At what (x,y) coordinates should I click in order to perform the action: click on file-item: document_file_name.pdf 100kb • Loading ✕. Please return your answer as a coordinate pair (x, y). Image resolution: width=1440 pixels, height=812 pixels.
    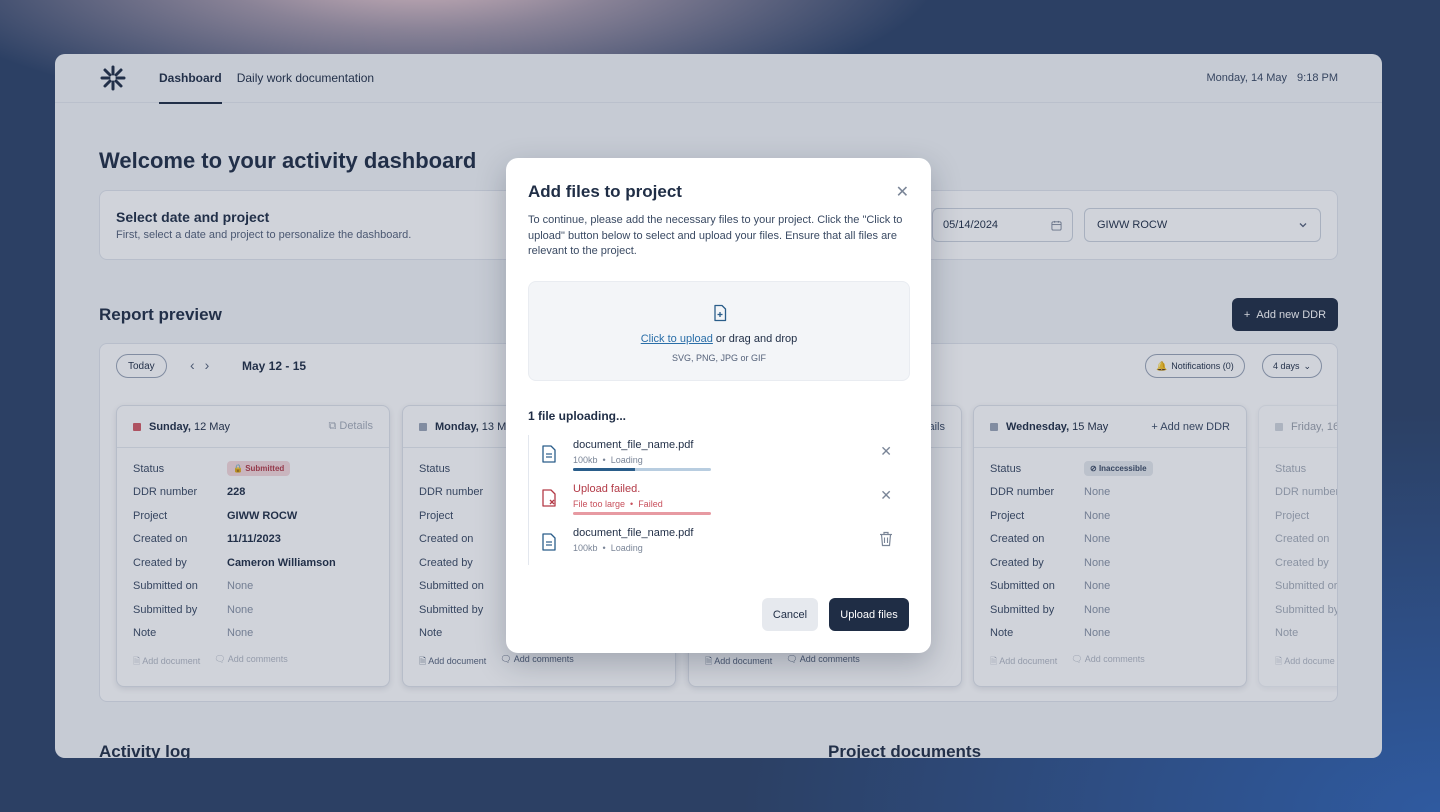
    Looking at the image, I should click on (720, 455).